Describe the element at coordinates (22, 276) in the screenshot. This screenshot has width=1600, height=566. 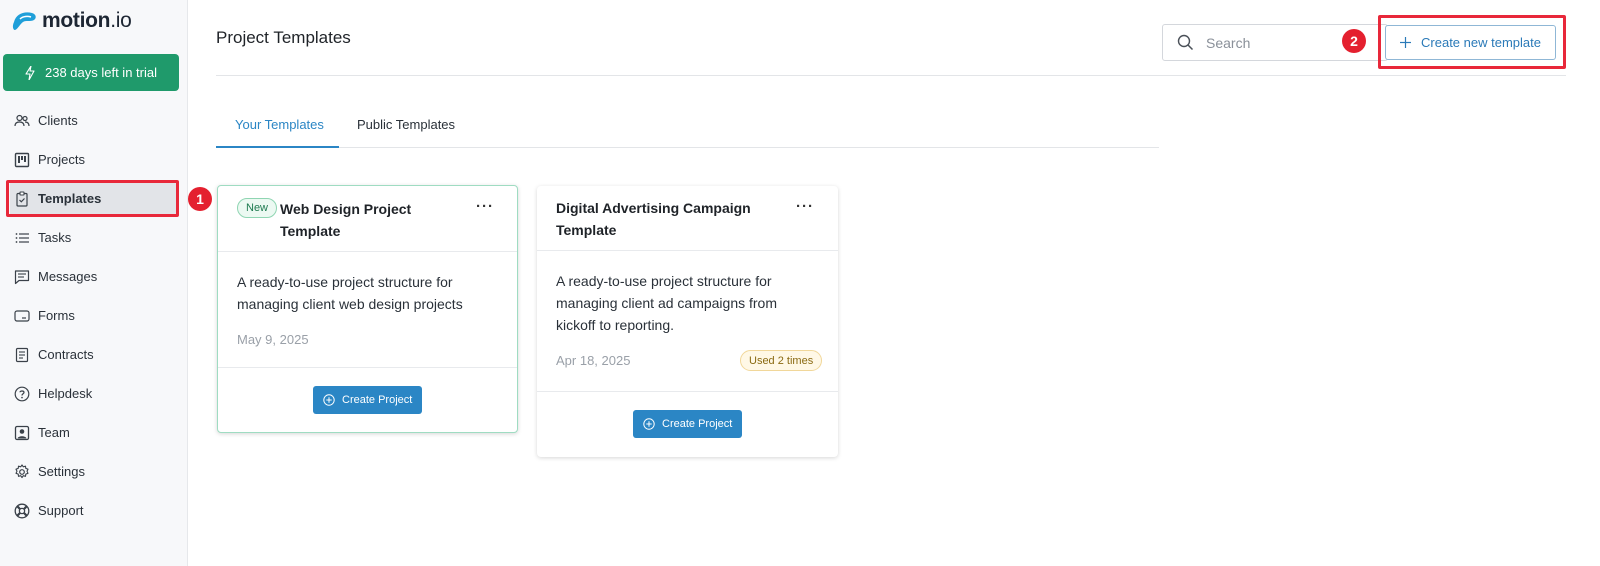
I see `message-icon` at that location.